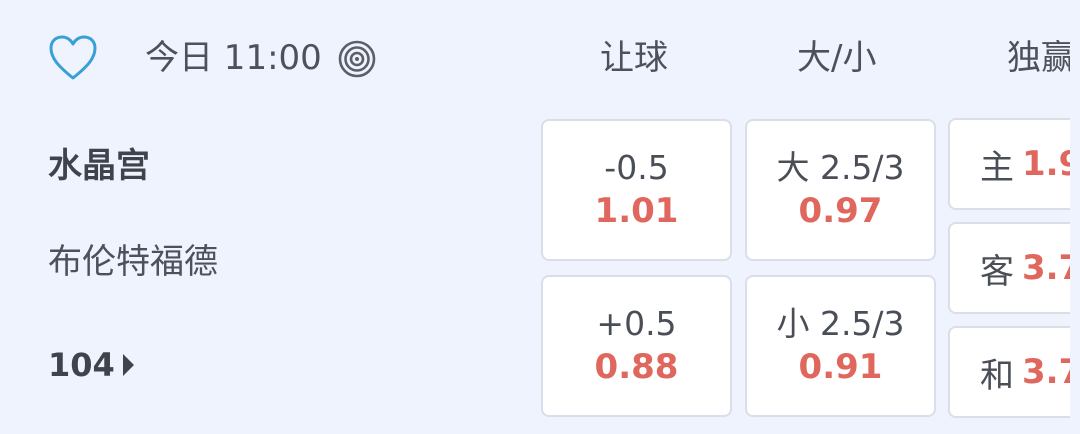 The image size is (1080, 434). What do you see at coordinates (133, 262) in the screenshot?
I see `away-team-name: 布伦特福德` at bounding box center [133, 262].